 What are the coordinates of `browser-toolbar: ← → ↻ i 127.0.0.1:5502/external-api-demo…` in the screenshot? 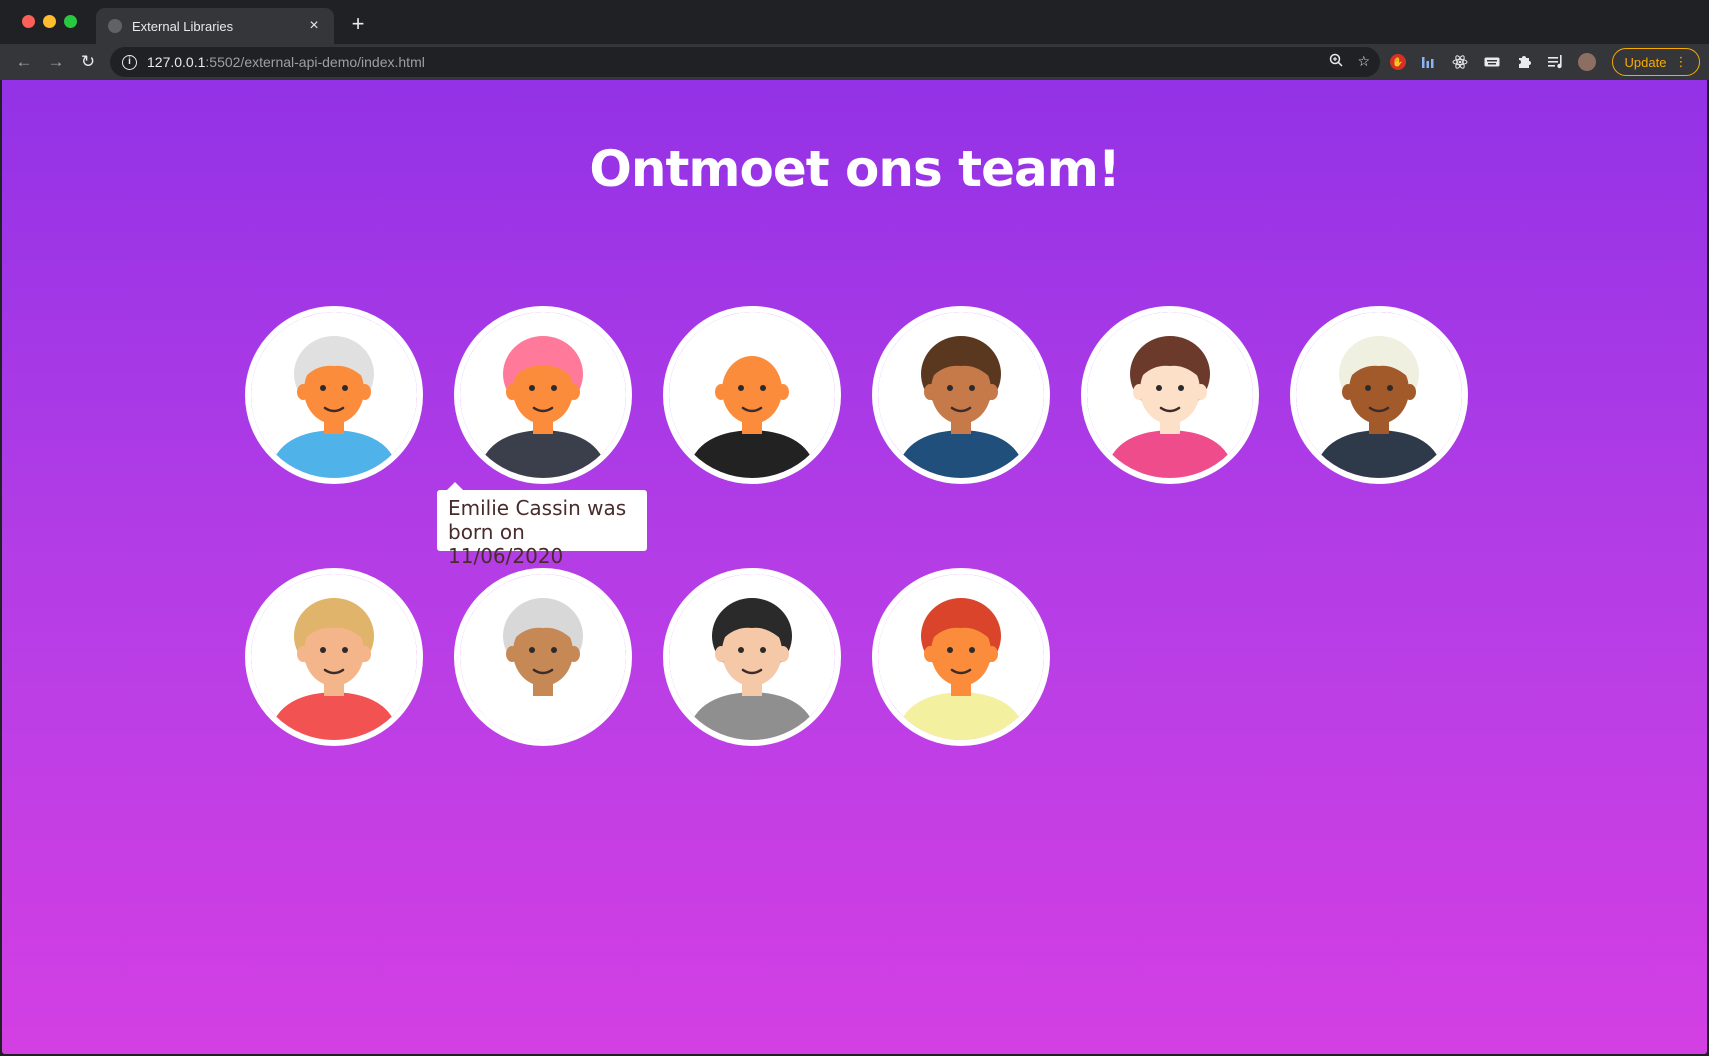 It's located at (854, 62).